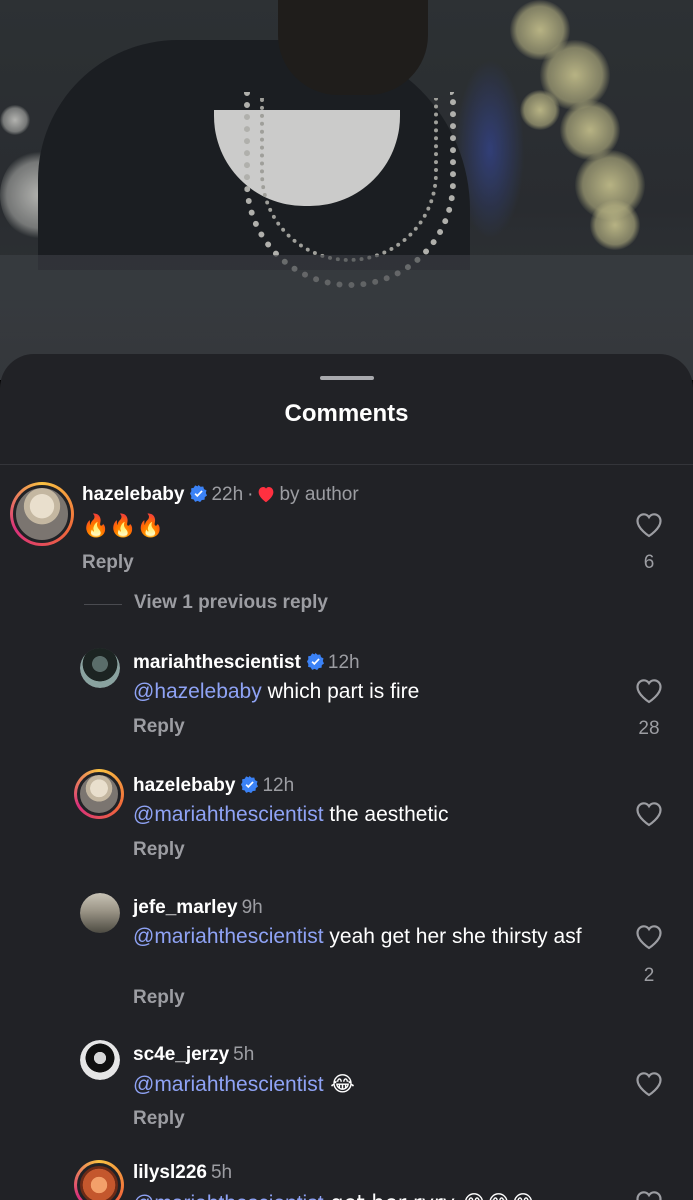  Describe the element at coordinates (170, 1172) in the screenshot. I see `username: lilysl226` at that location.